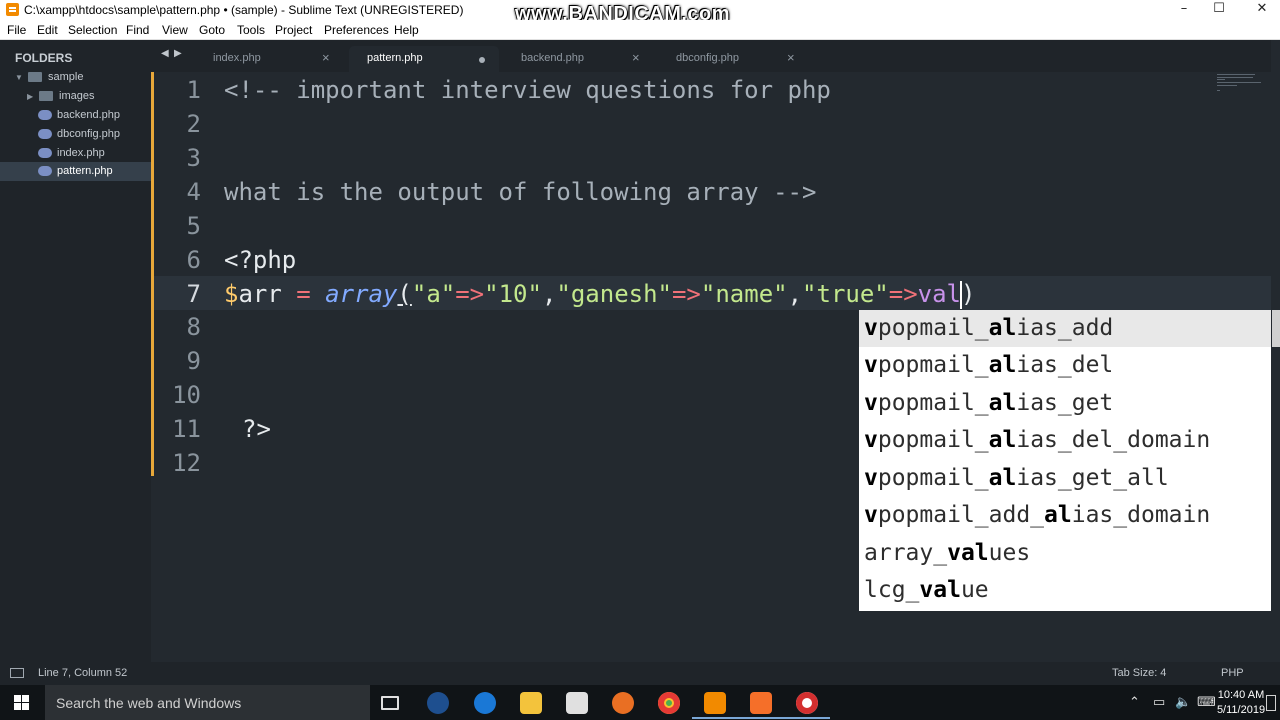 This screenshot has height=720, width=1280. Describe the element at coordinates (193, 226) in the screenshot. I see `line-number: 5` at that location.